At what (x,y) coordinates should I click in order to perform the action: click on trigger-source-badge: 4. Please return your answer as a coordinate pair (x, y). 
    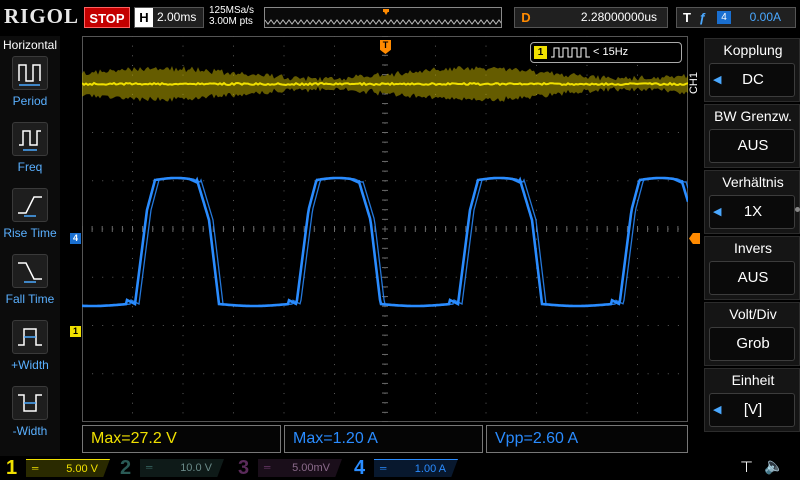
    Looking at the image, I should click on (724, 17).